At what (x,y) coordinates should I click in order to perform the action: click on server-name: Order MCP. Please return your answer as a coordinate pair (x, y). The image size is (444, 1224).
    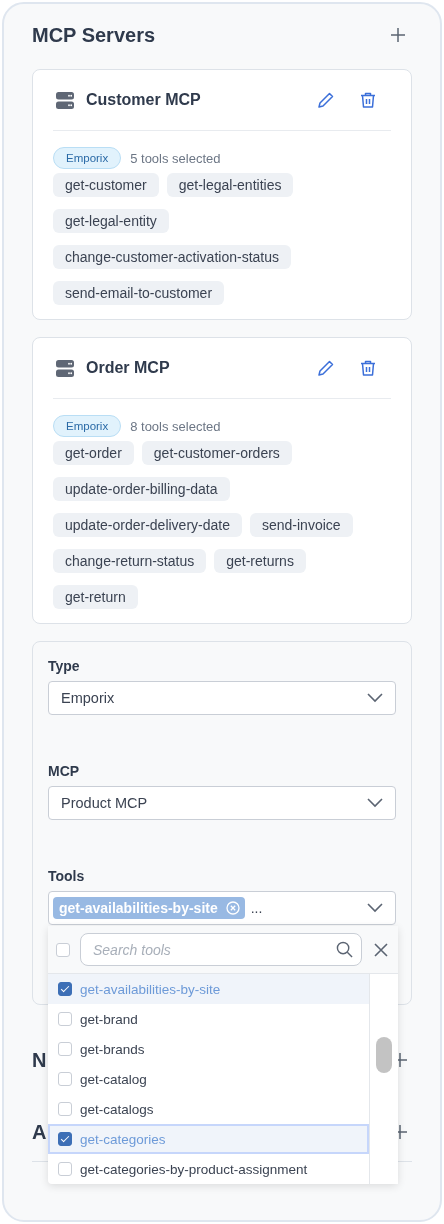
    Looking at the image, I should click on (128, 368).